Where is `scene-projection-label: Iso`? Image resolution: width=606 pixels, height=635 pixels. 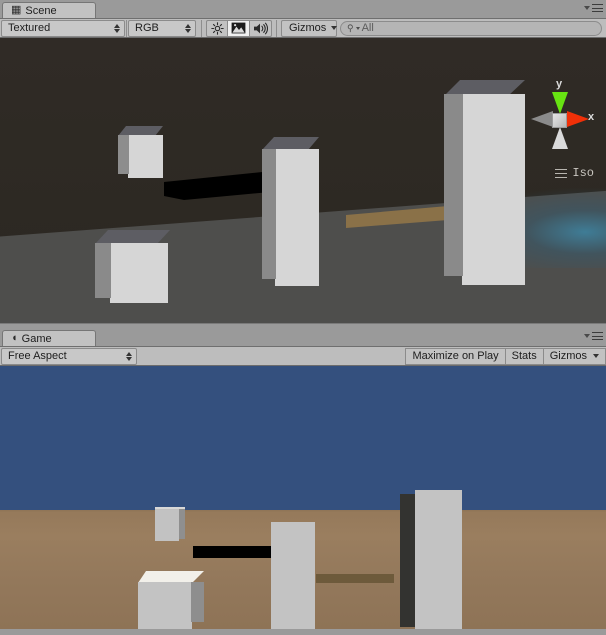
scene-projection-label: Iso is located at coordinates (583, 173).